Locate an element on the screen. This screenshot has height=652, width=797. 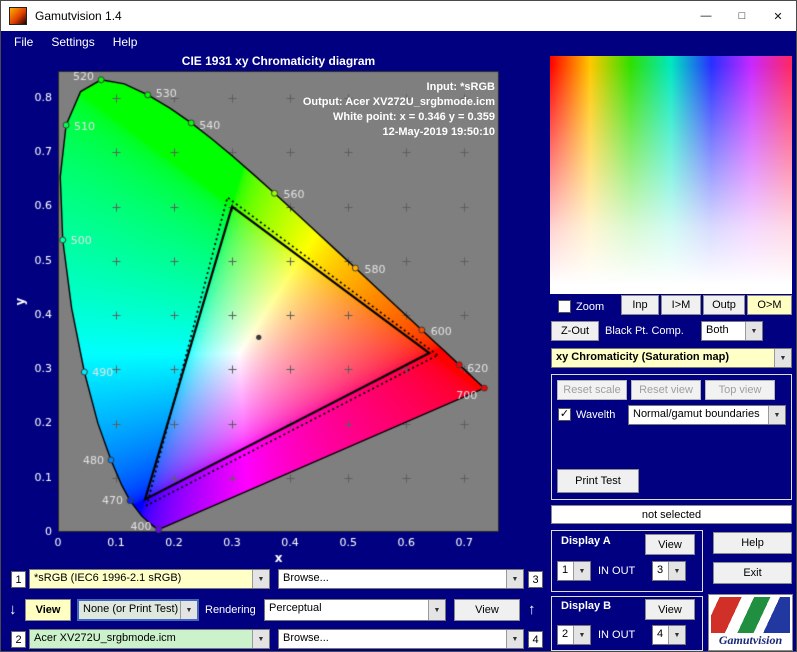
display-a-out-select: 3 ▼ is located at coordinates (669, 571).